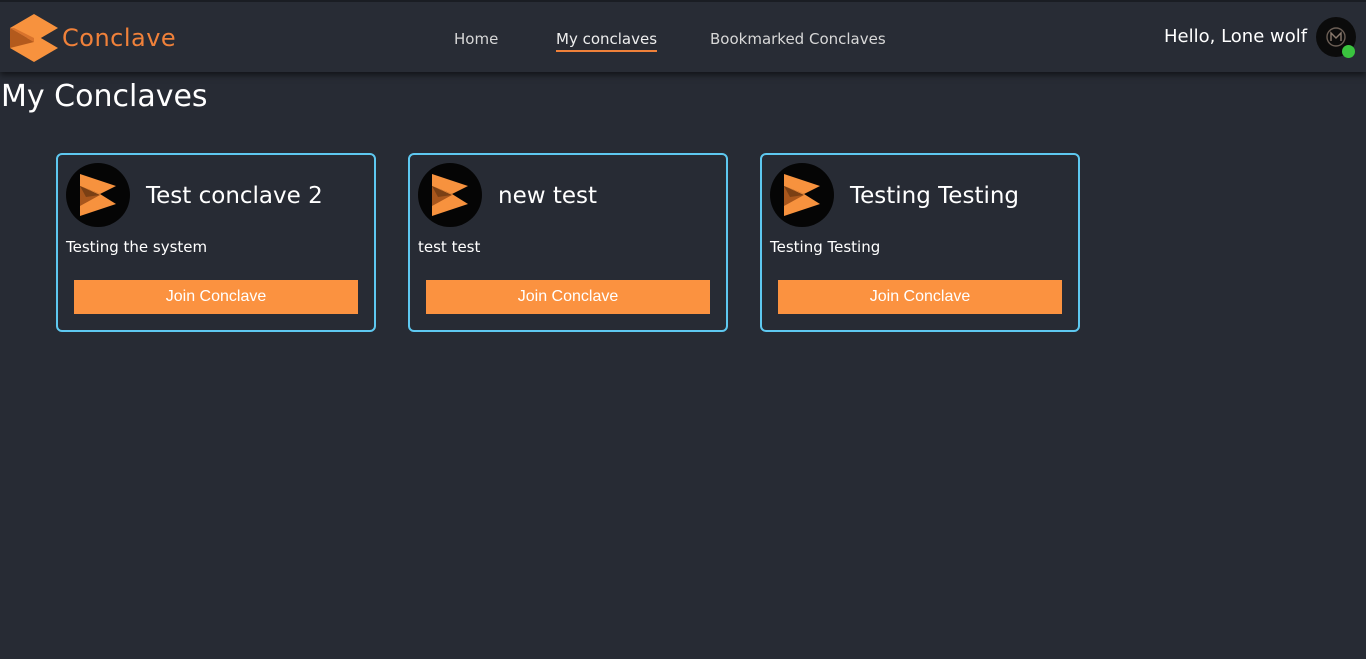  I want to click on nav-bookmarked-conclaves: Bookmarked Conclaves, so click(798, 39).